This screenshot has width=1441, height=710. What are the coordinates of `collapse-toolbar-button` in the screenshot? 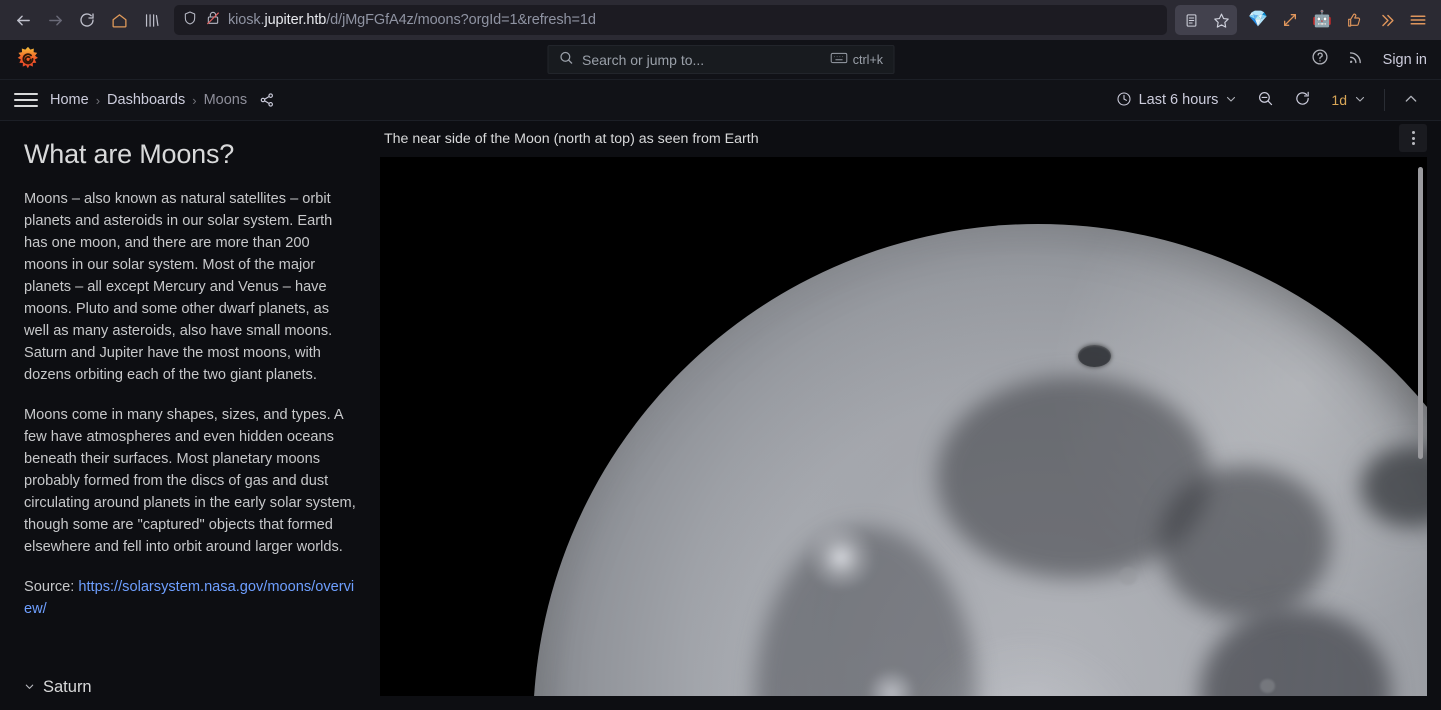 It's located at (1411, 100).